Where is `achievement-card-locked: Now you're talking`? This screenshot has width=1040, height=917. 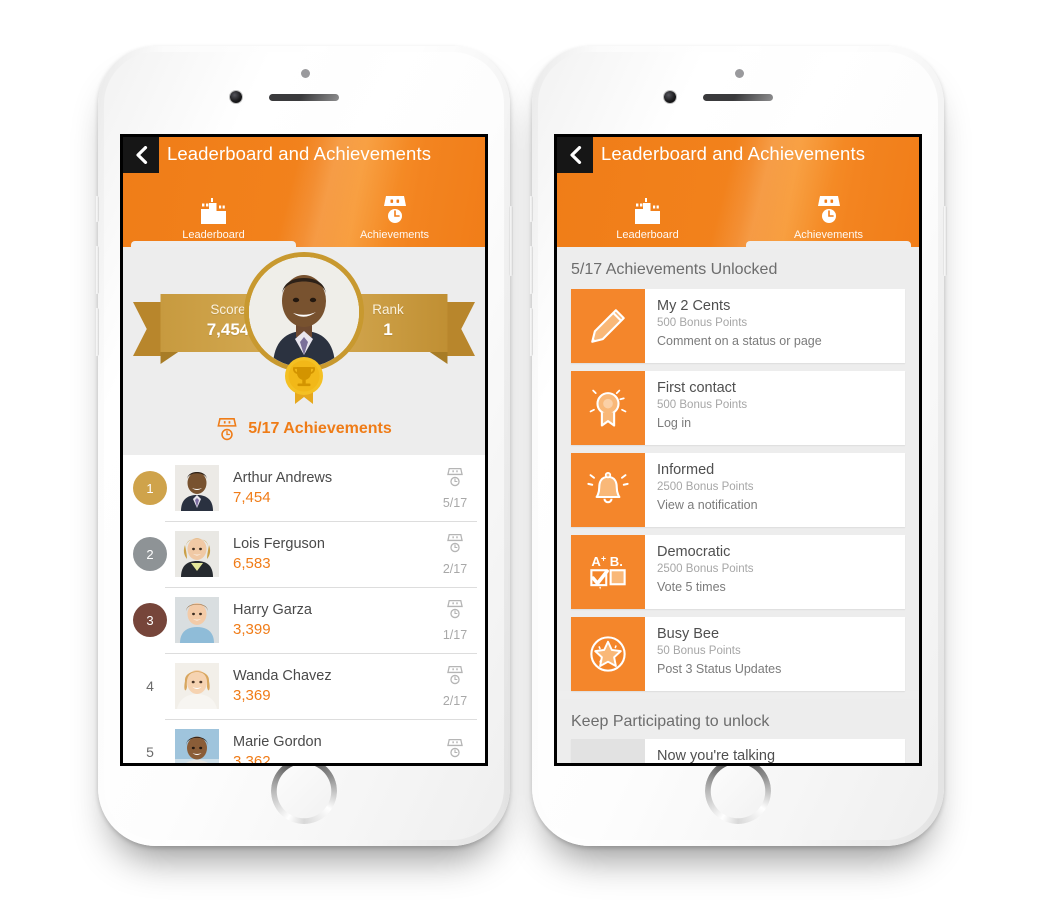 achievement-card-locked: Now you're talking is located at coordinates (738, 751).